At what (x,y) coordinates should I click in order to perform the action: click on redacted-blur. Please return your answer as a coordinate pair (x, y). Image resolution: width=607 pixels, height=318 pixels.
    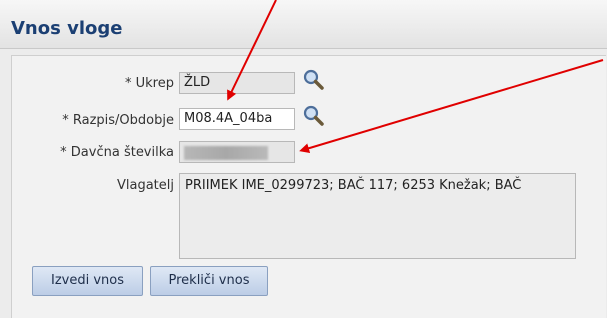
    Looking at the image, I should click on (226, 153).